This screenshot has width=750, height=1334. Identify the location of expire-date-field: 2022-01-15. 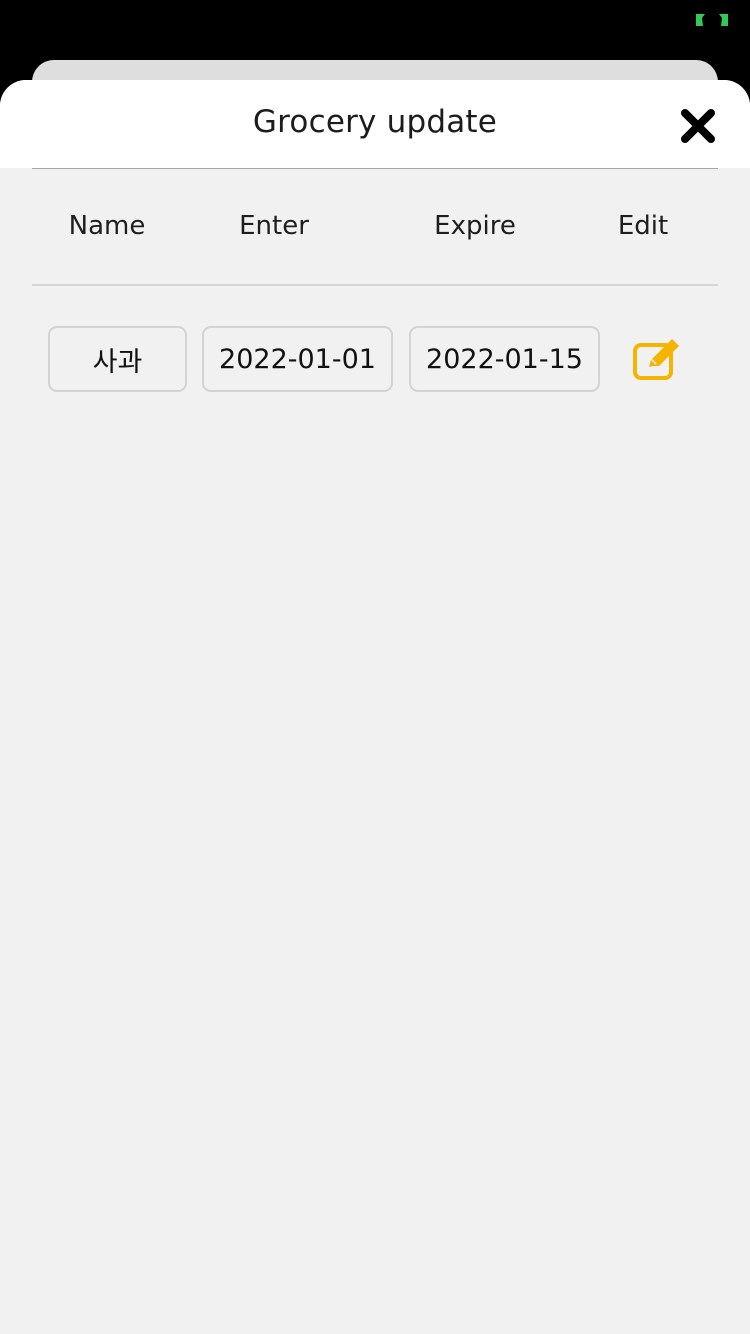
(504, 359).